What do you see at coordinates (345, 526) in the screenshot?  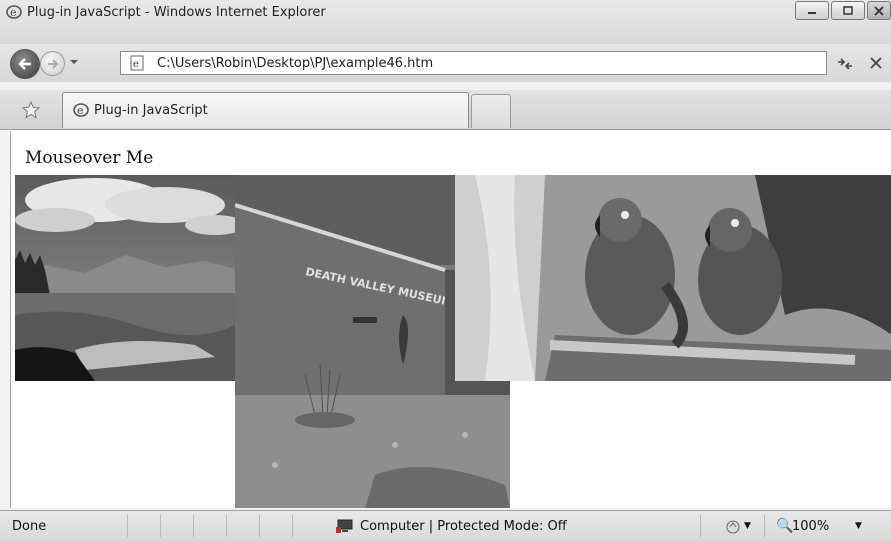 I see `computer-icon` at bounding box center [345, 526].